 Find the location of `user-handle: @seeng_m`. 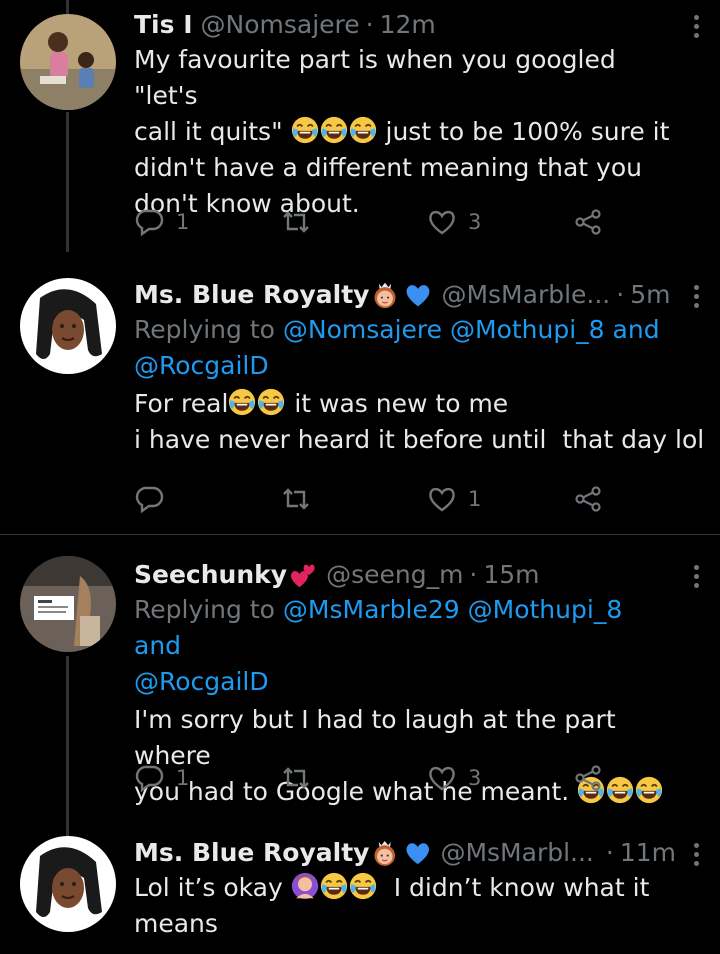

user-handle: @seeng_m is located at coordinates (394, 575).